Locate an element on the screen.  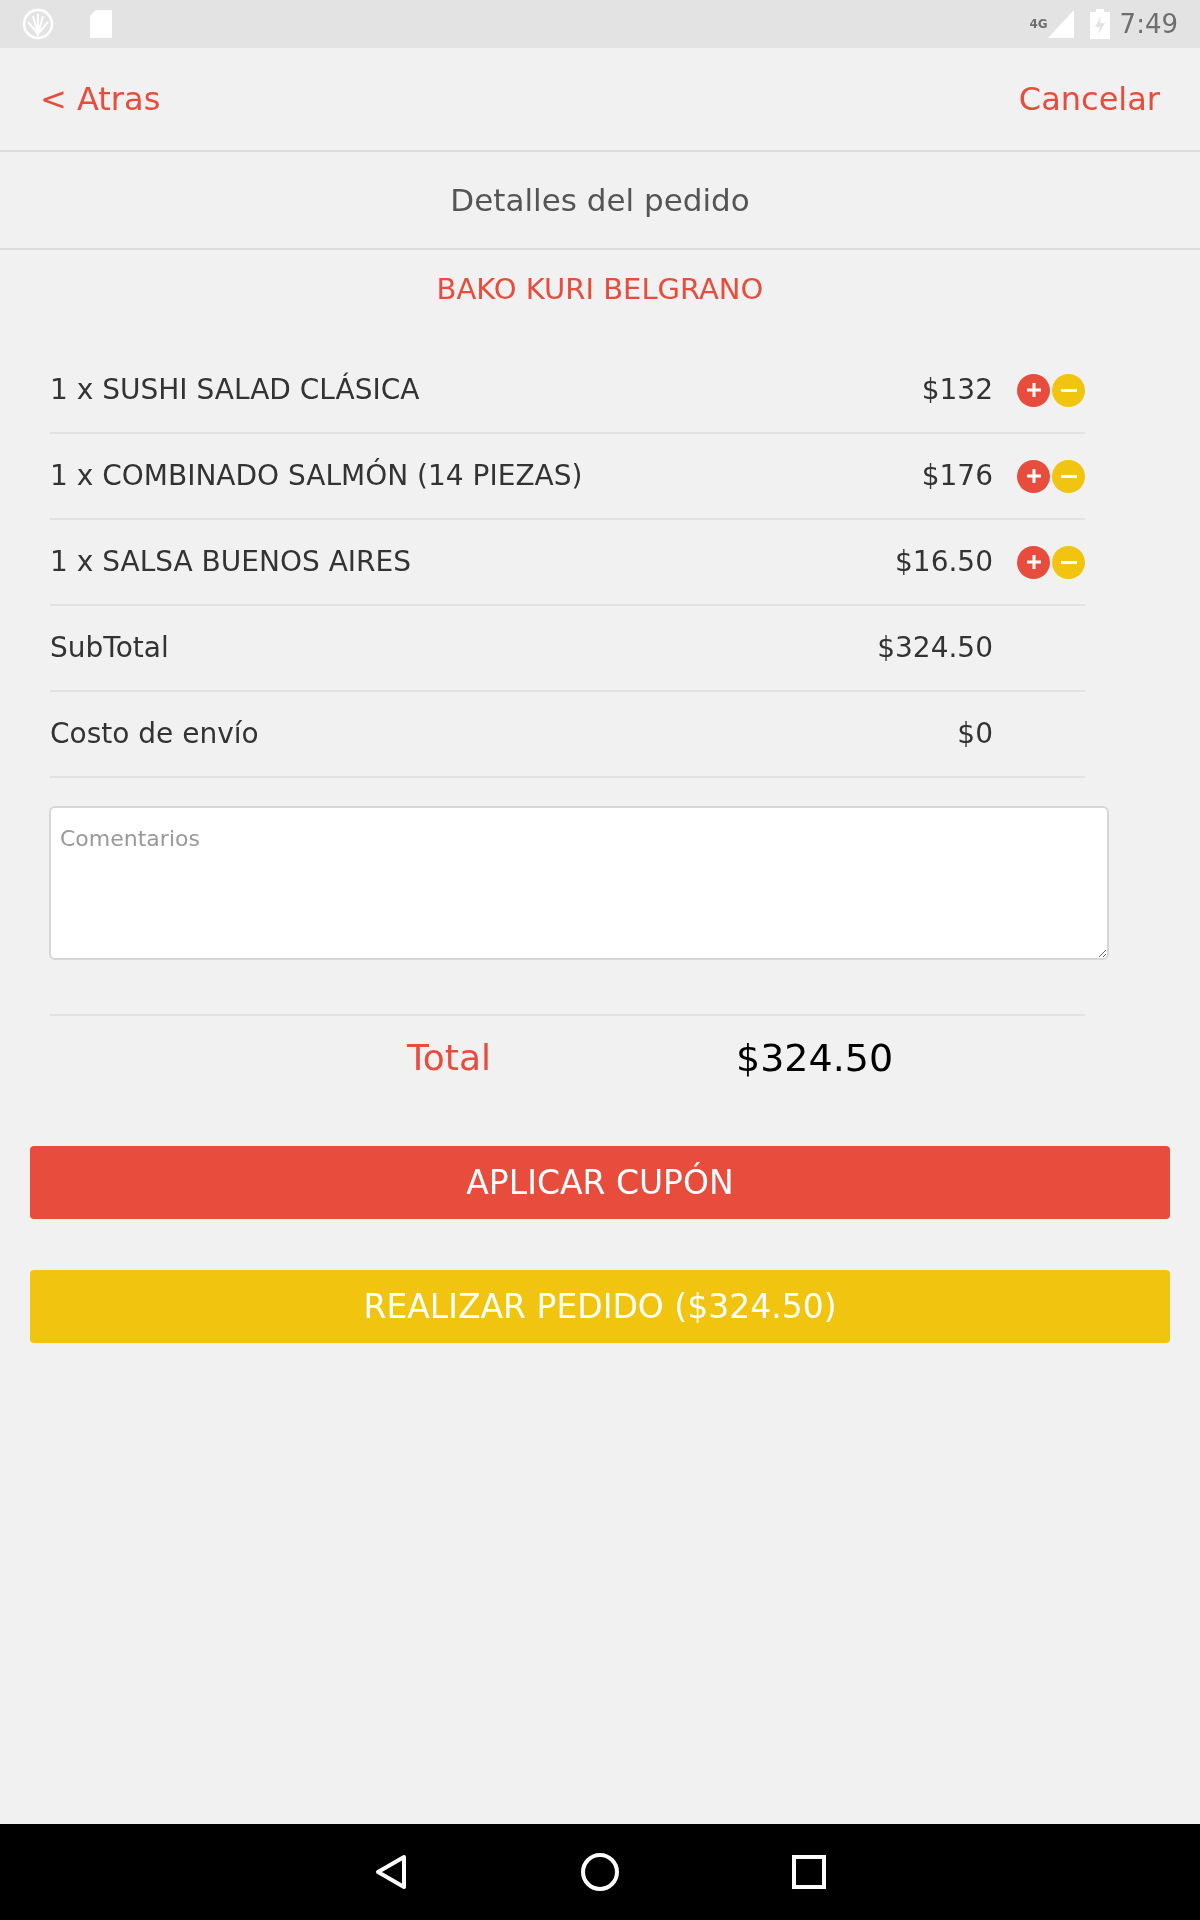
item-price: $132 is located at coordinates (956, 390).